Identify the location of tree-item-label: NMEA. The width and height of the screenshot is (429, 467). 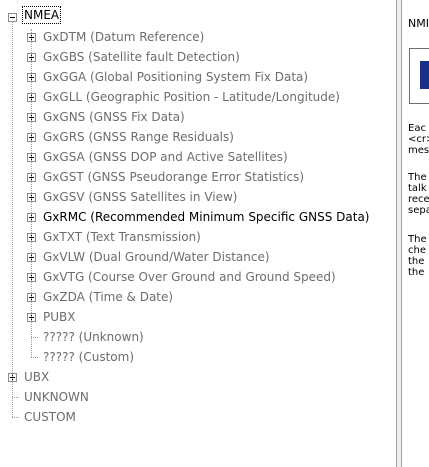
(41, 15).